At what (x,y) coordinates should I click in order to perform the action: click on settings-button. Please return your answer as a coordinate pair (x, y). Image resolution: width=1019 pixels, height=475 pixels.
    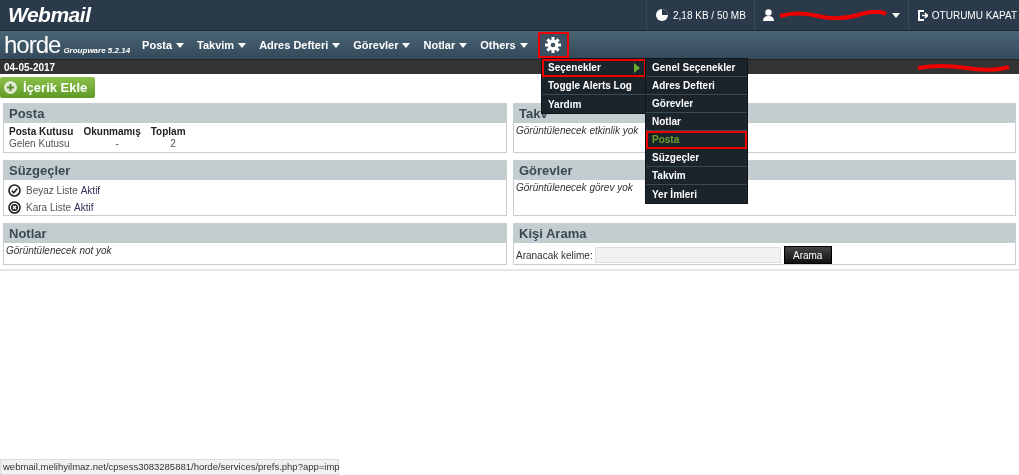
    Looking at the image, I should click on (553, 45).